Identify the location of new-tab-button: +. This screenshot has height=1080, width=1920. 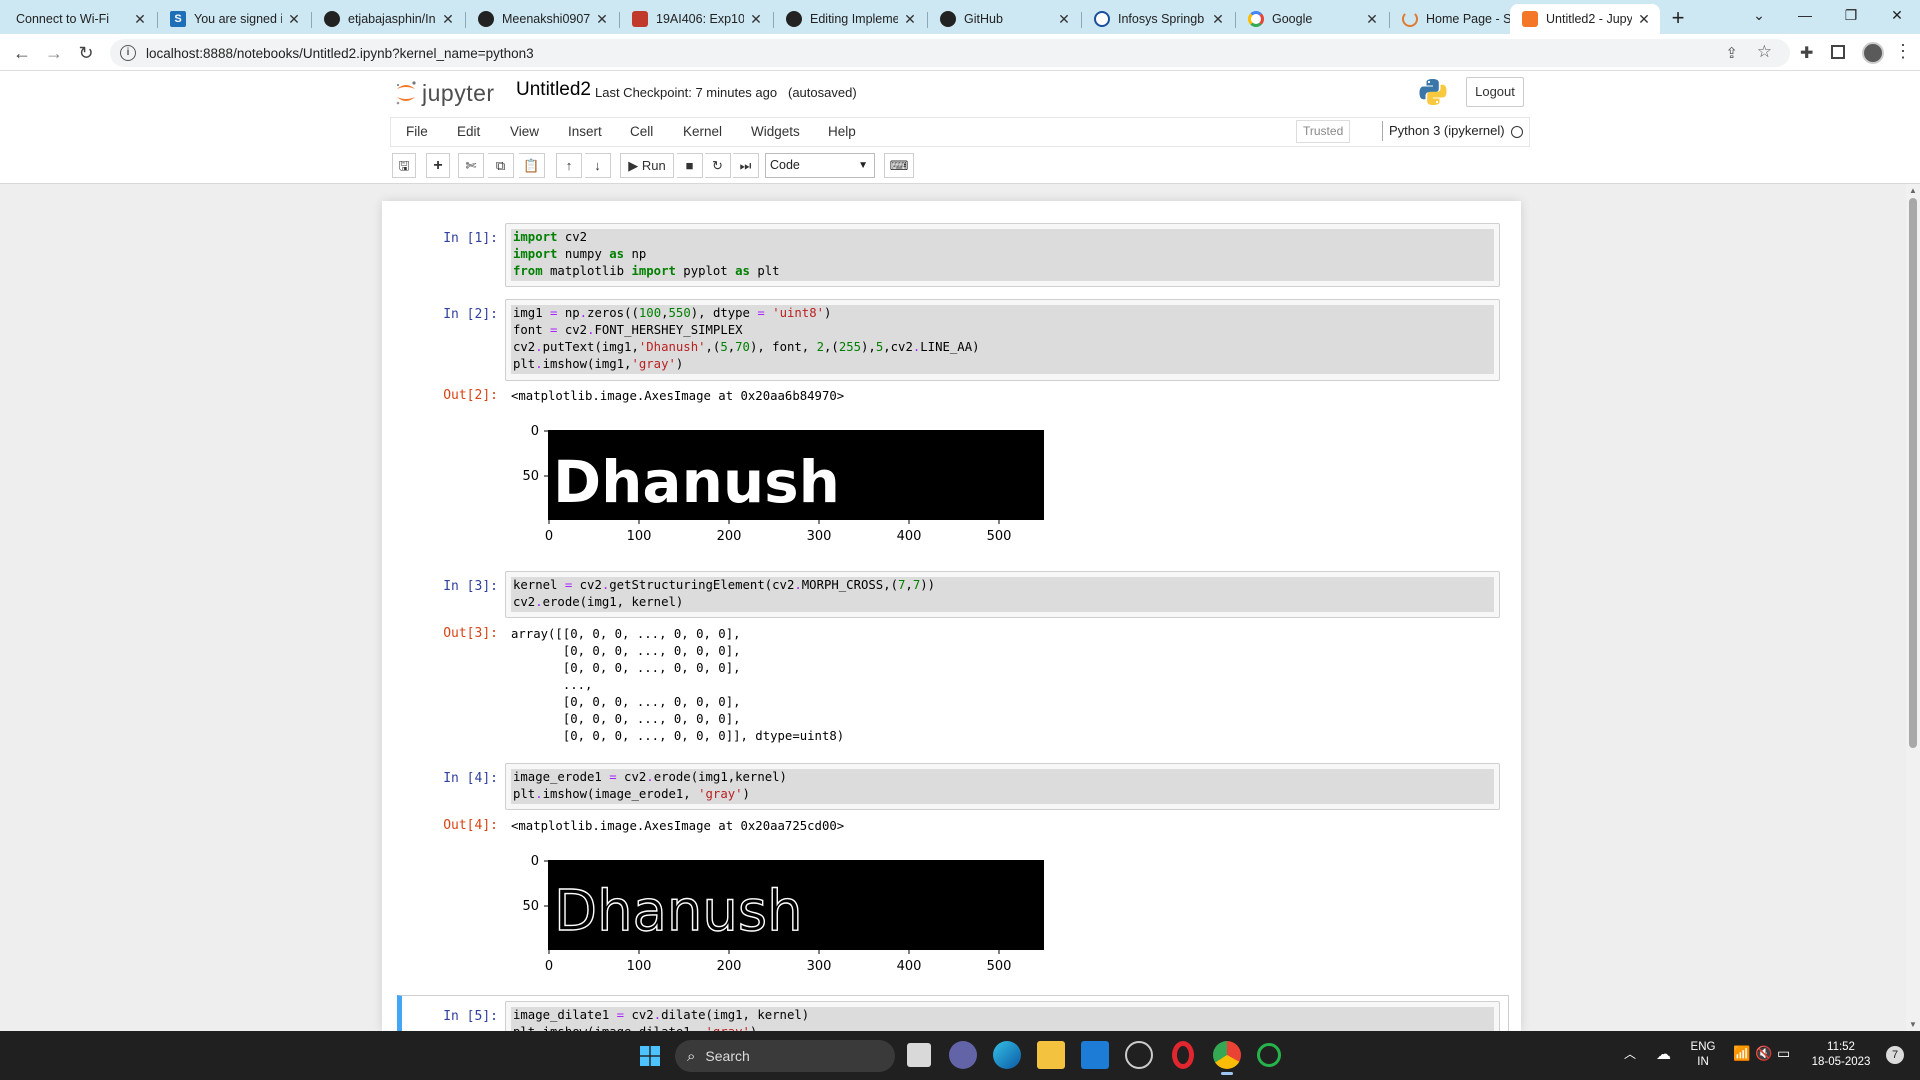
(1678, 19).